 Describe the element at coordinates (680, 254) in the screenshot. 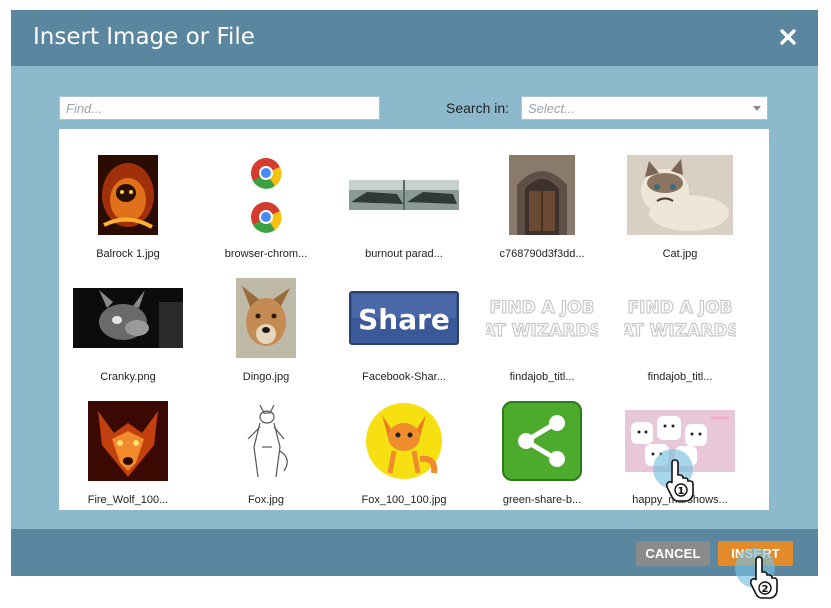

I see `file-name: Cat.jpg` at that location.